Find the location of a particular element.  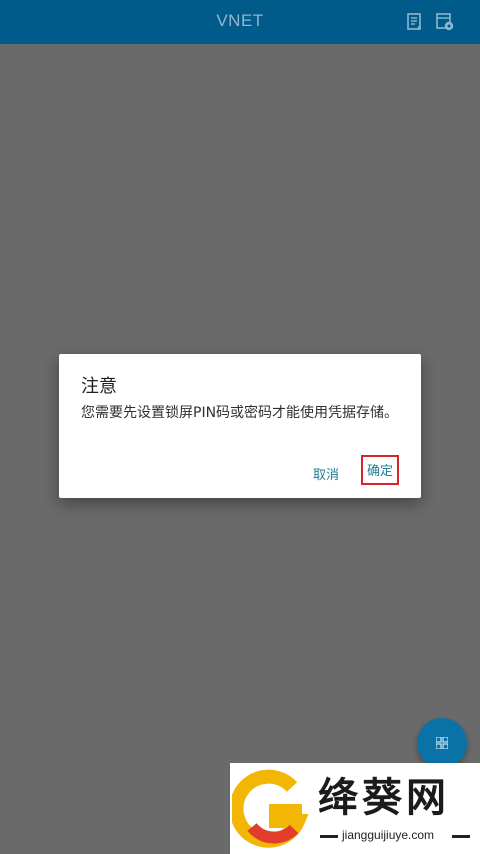

fab-button is located at coordinates (442, 743).